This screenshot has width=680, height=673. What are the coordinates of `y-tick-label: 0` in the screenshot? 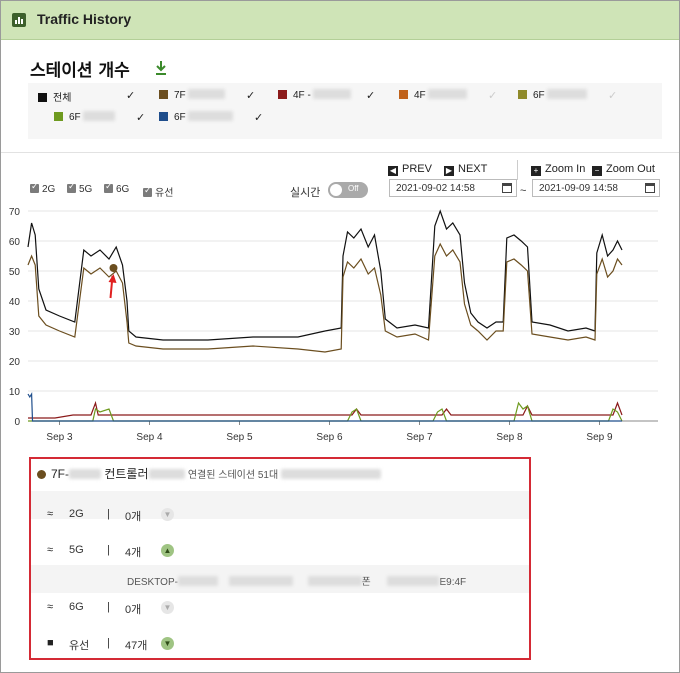 It's located at (17, 422).